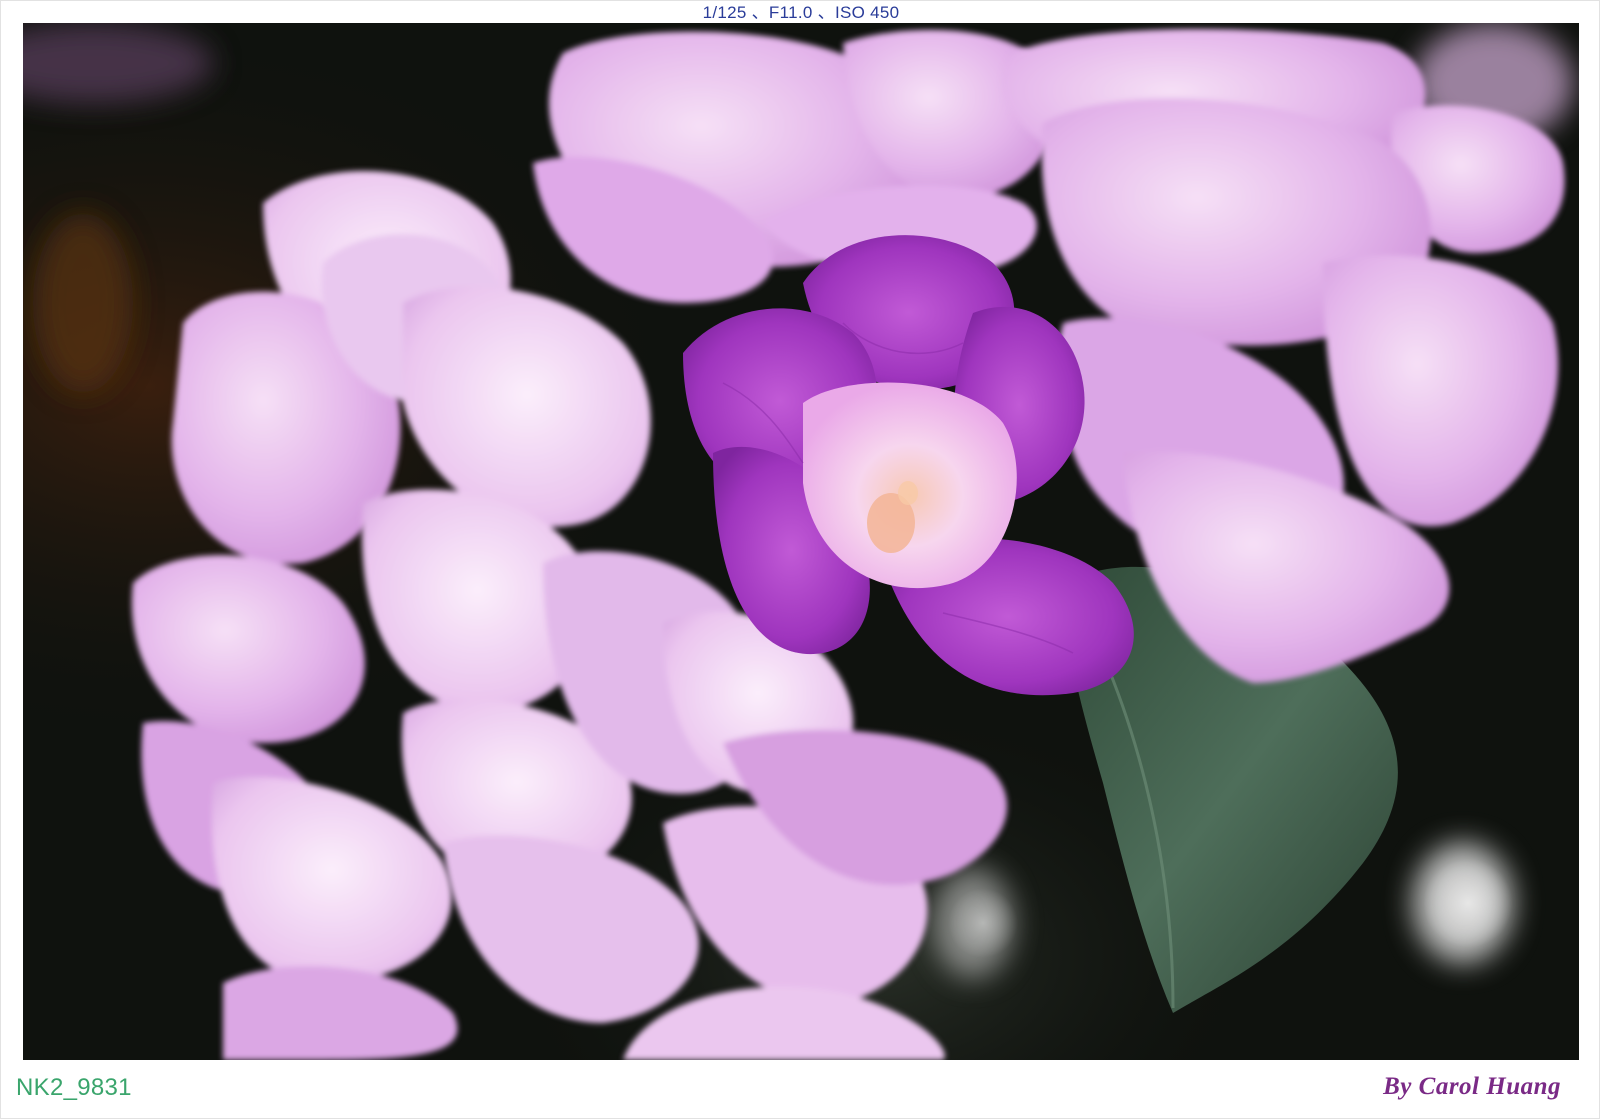 The width and height of the screenshot is (1600, 1119). What do you see at coordinates (801, 12) in the screenshot?
I see `exif-caption: 1/125 、F11.0 、ISO 450` at bounding box center [801, 12].